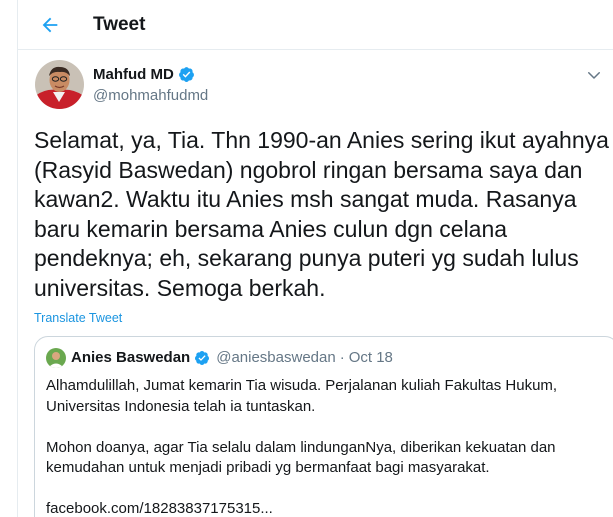  I want to click on back-button, so click(50, 25).